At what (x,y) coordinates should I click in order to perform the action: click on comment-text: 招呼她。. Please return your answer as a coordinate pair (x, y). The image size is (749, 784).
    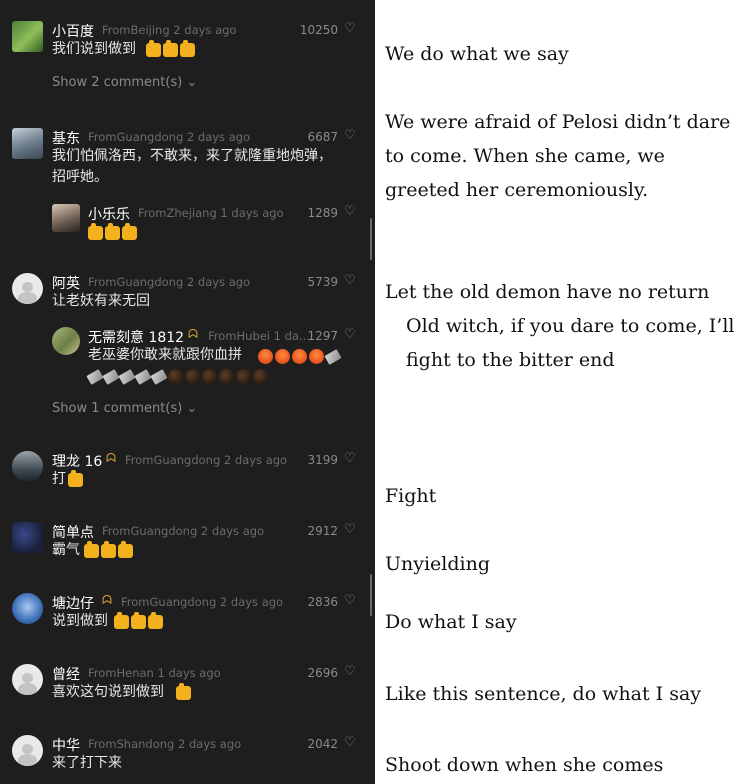
    Looking at the image, I should click on (80, 177).